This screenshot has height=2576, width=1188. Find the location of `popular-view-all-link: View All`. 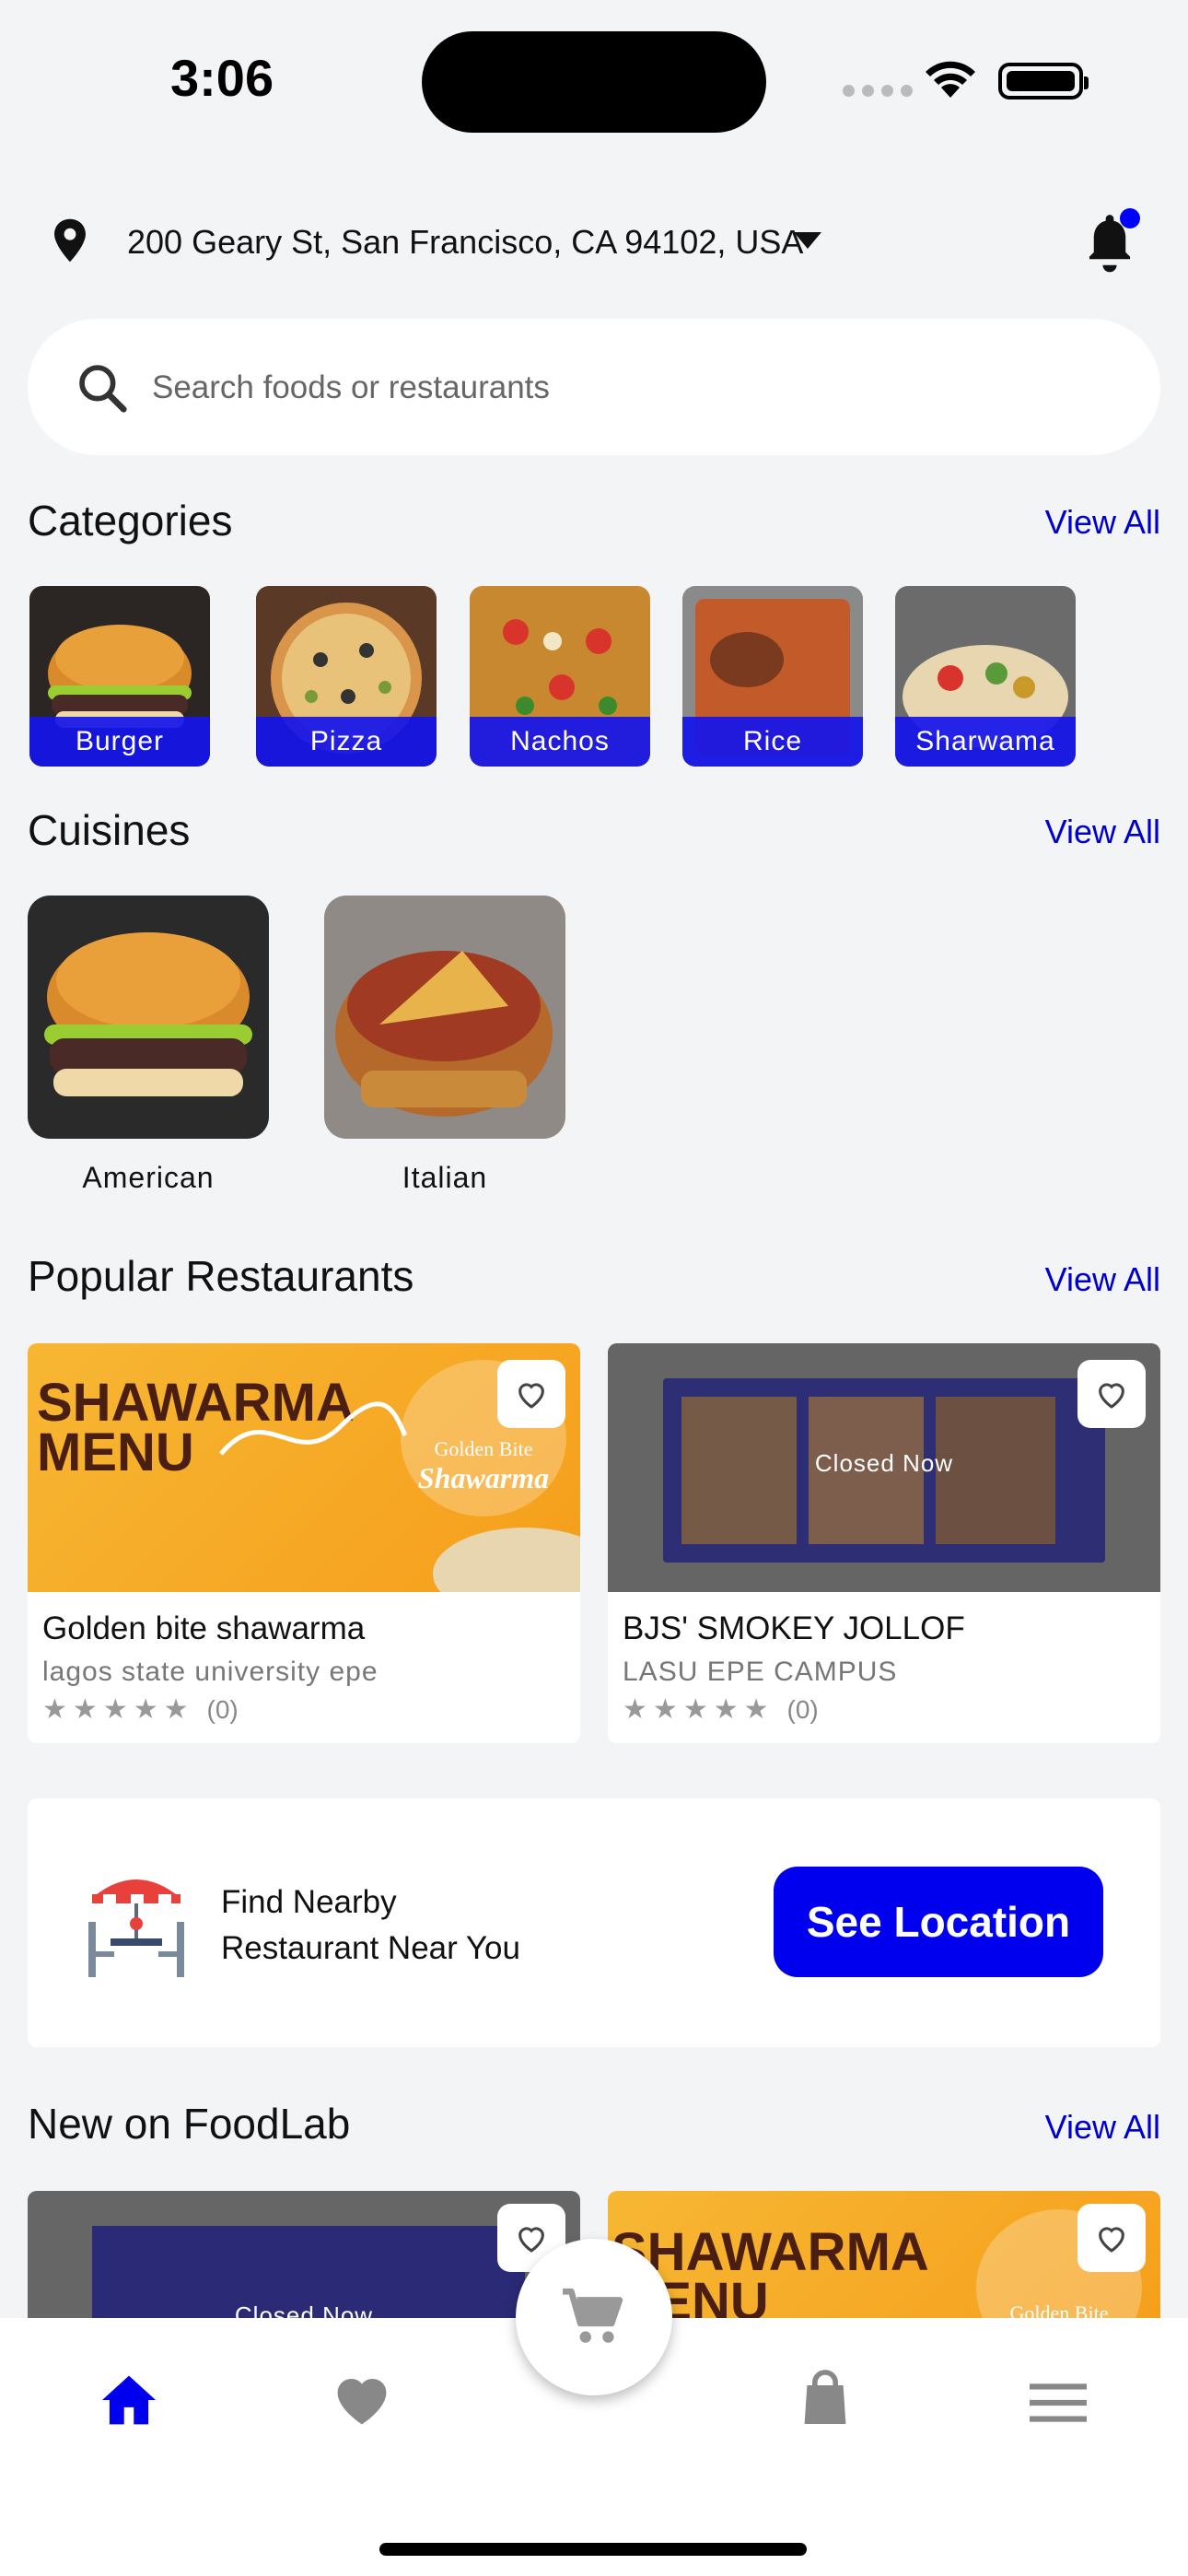

popular-view-all-link: View All is located at coordinates (1102, 1279).